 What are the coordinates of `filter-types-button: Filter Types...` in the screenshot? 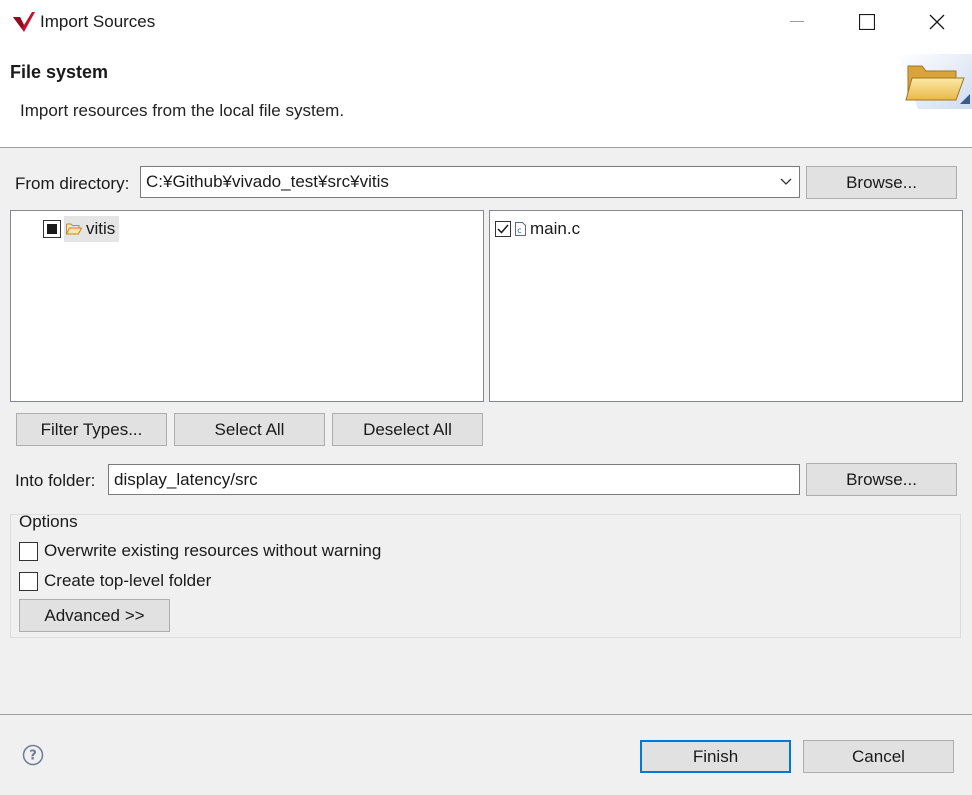 It's located at (91, 429).